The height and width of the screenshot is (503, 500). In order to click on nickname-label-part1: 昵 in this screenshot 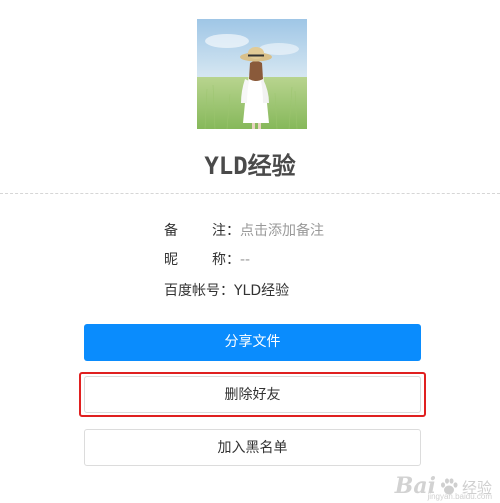, I will do `click(171, 260)`.